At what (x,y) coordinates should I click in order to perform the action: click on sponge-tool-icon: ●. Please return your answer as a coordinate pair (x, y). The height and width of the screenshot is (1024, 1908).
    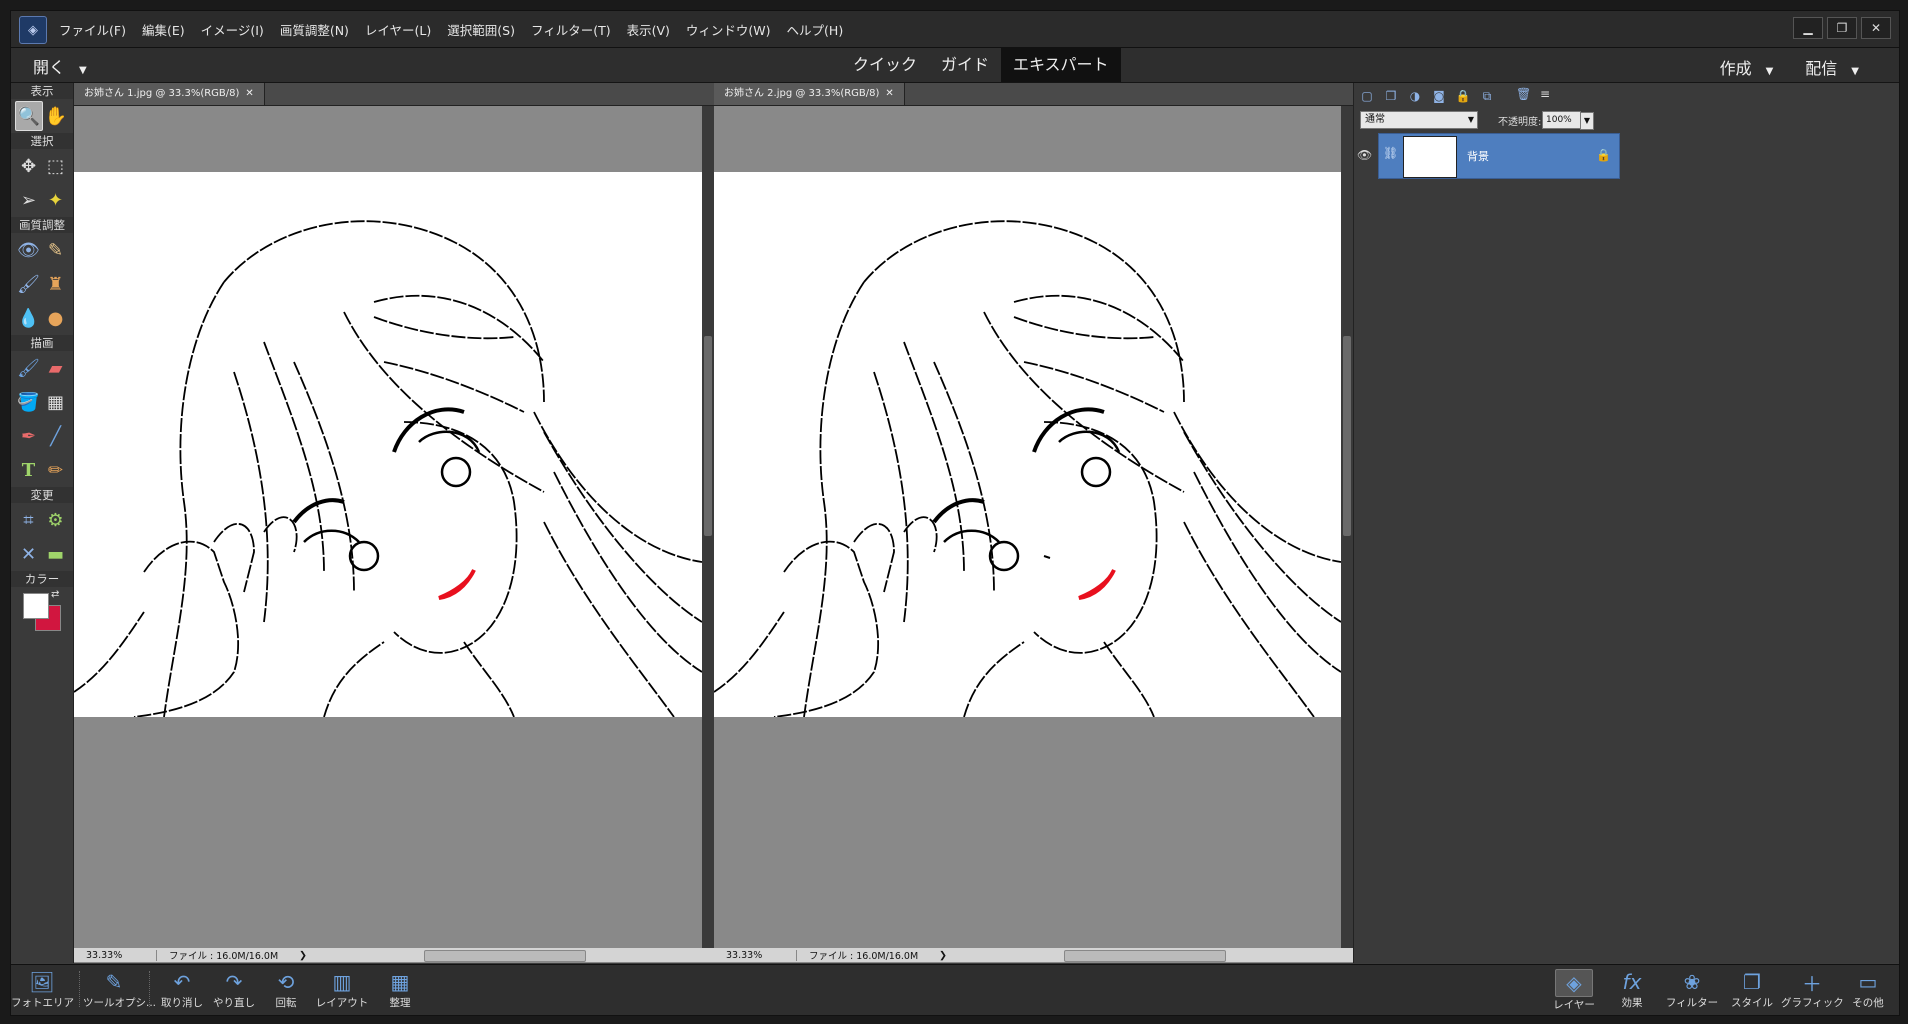
    Looking at the image, I should click on (55, 318).